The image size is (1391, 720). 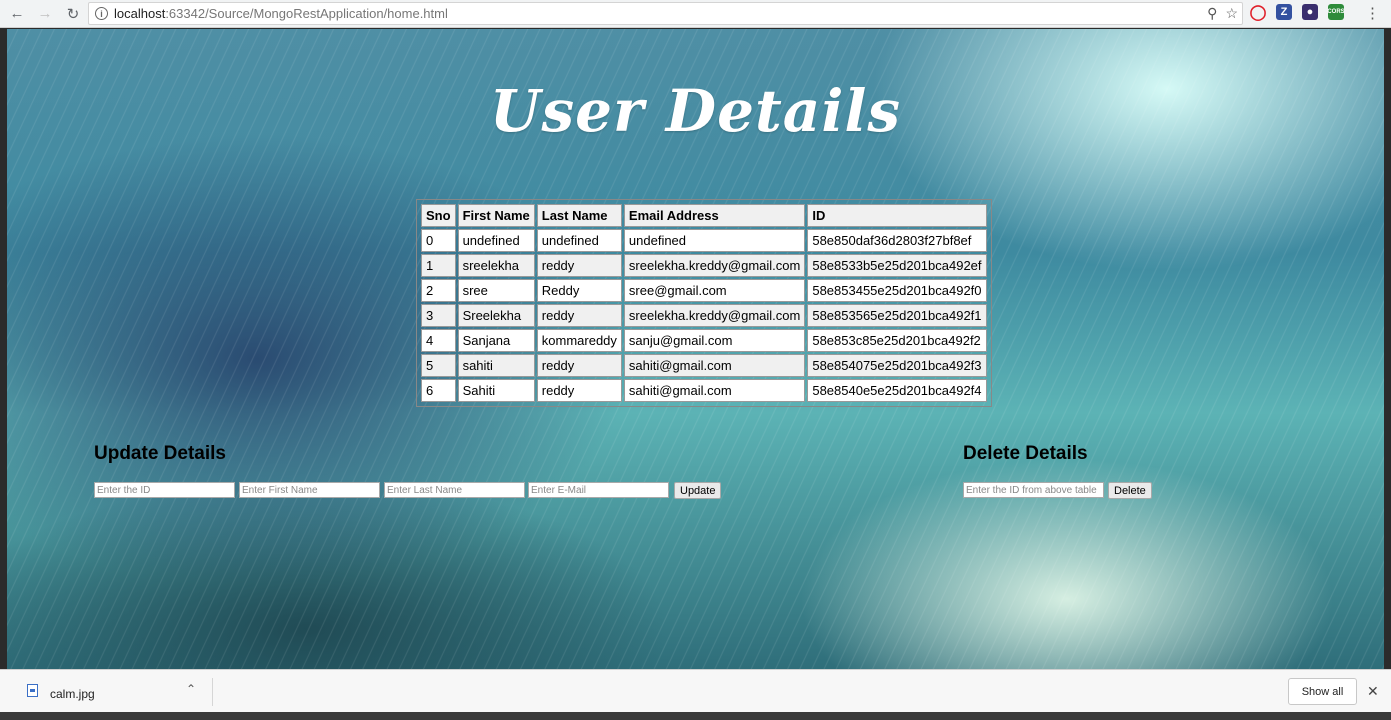 I want to click on cell-id: 58e853565e25d201bca492f1, so click(x=897, y=315).